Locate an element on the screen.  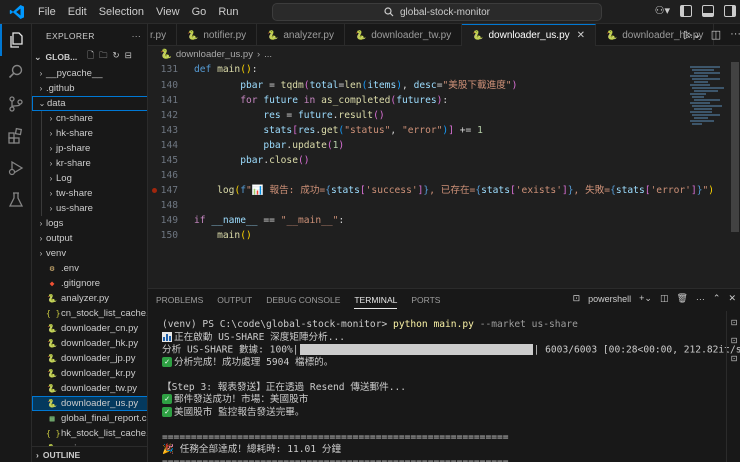
panel-tab-ports: PORTS is located at coordinates (425, 300).